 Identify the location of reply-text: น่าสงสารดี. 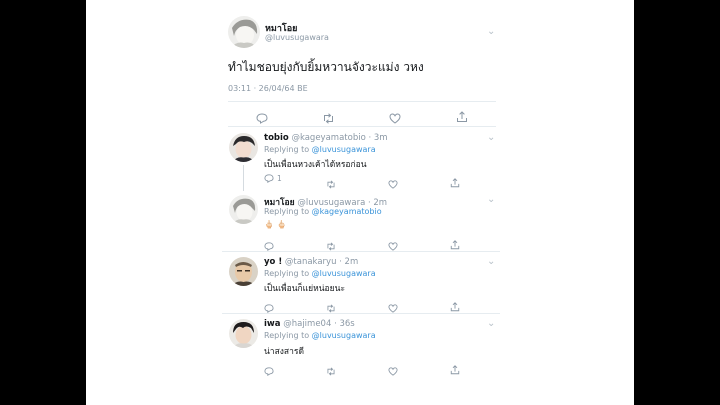
(284, 352).